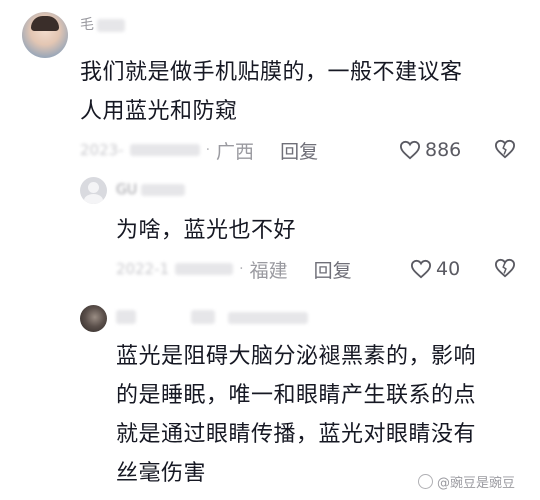 The image size is (540, 500). Describe the element at coordinates (425, 481) in the screenshot. I see `watermark-icon` at that location.